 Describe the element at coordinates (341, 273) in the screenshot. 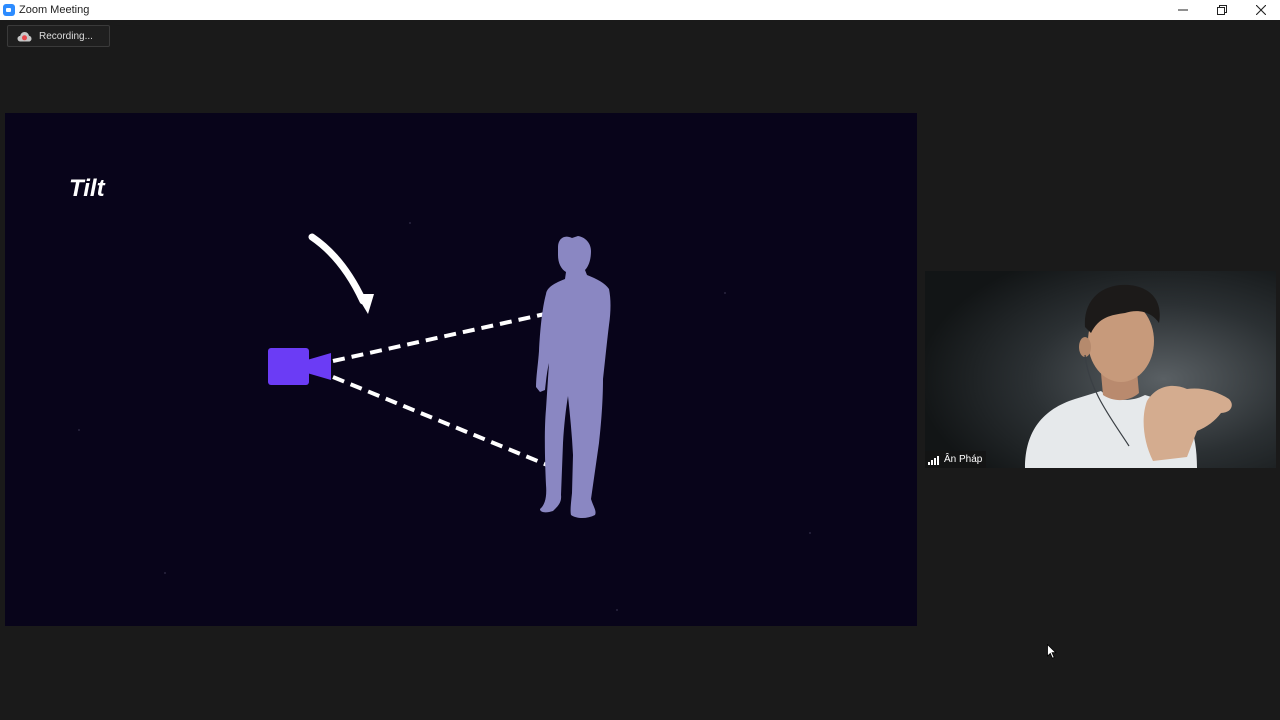

I see `curved-arrow-icon` at that location.